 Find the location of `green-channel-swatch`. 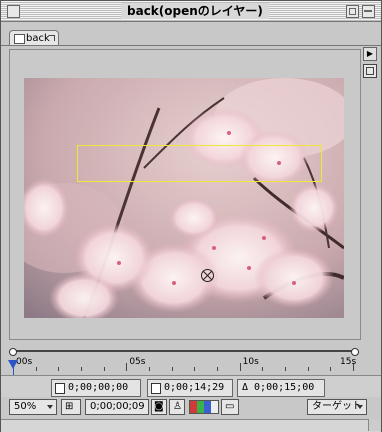

green-channel-swatch is located at coordinates (200, 407).